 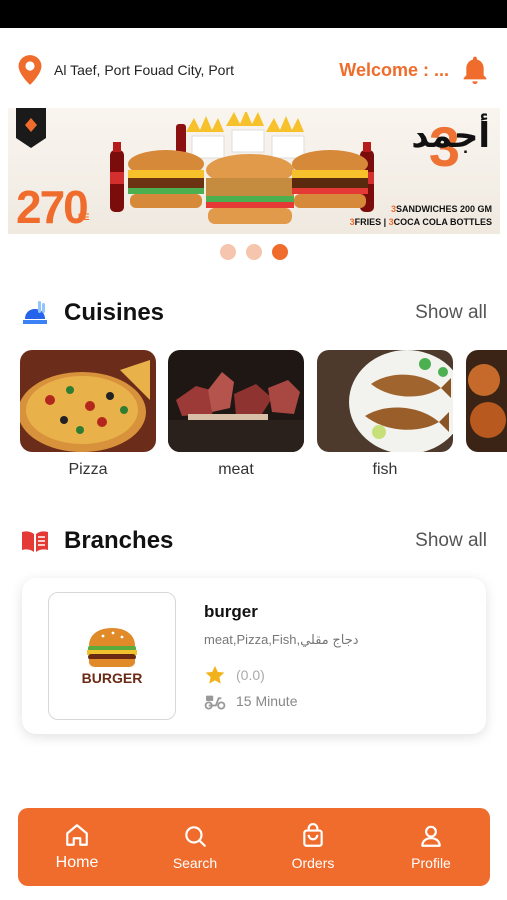 I want to click on cuisines-show-all-link: Show all, so click(x=451, y=313).